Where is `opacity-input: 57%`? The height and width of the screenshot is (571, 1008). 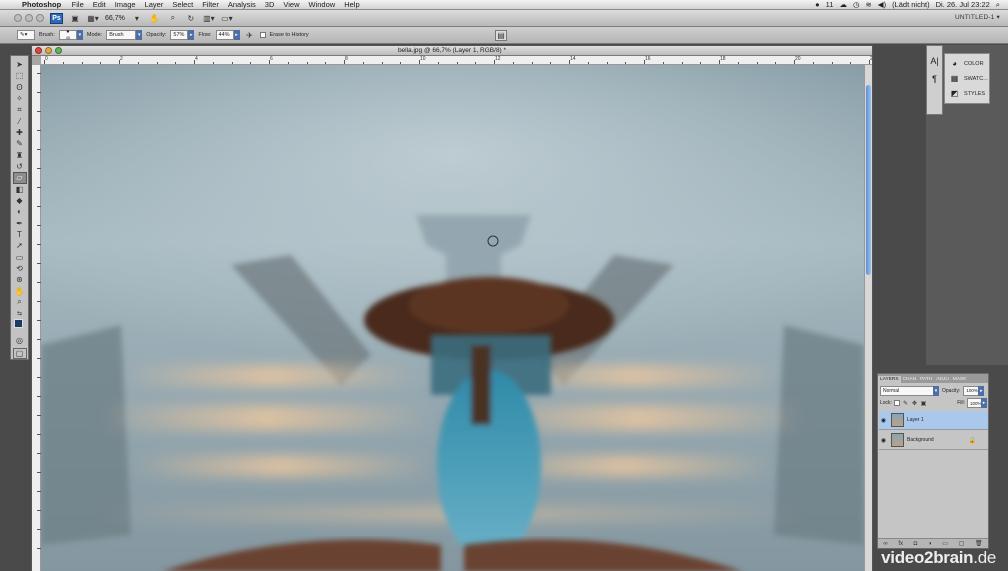 opacity-input: 57% is located at coordinates (179, 35).